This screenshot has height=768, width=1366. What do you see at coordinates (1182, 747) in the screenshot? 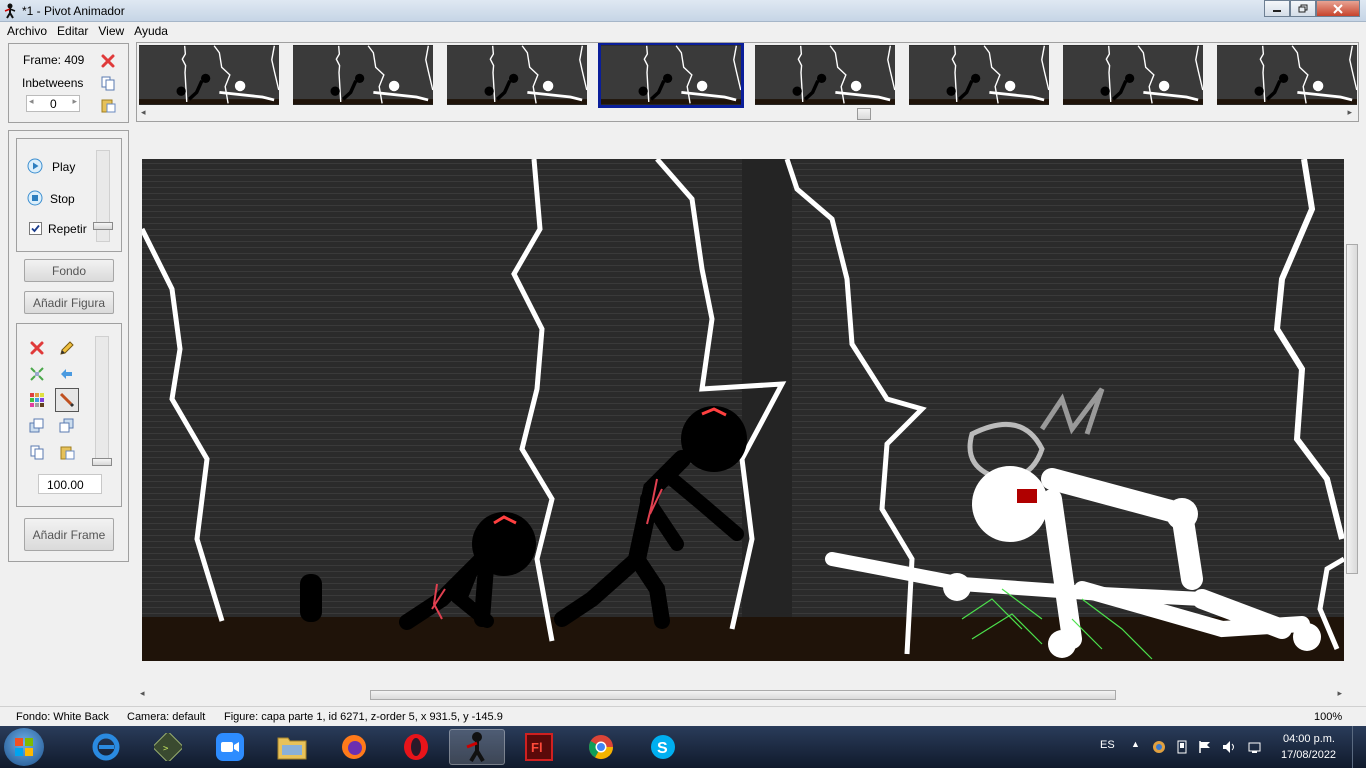
I see `tray-device-icon` at bounding box center [1182, 747].